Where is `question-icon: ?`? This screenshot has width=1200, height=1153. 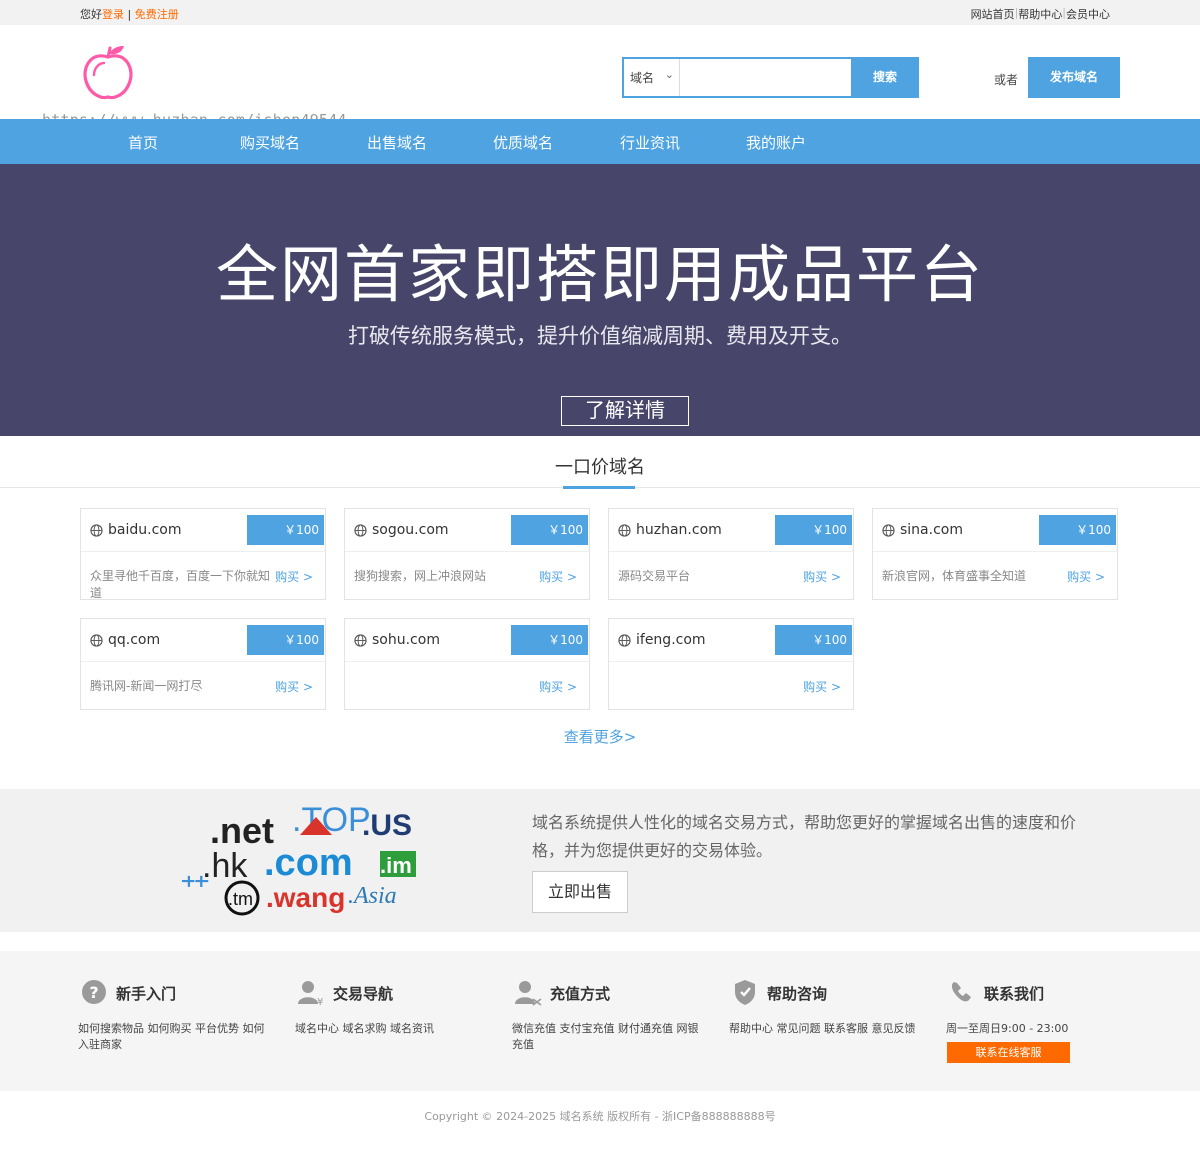 question-icon: ? is located at coordinates (94, 992).